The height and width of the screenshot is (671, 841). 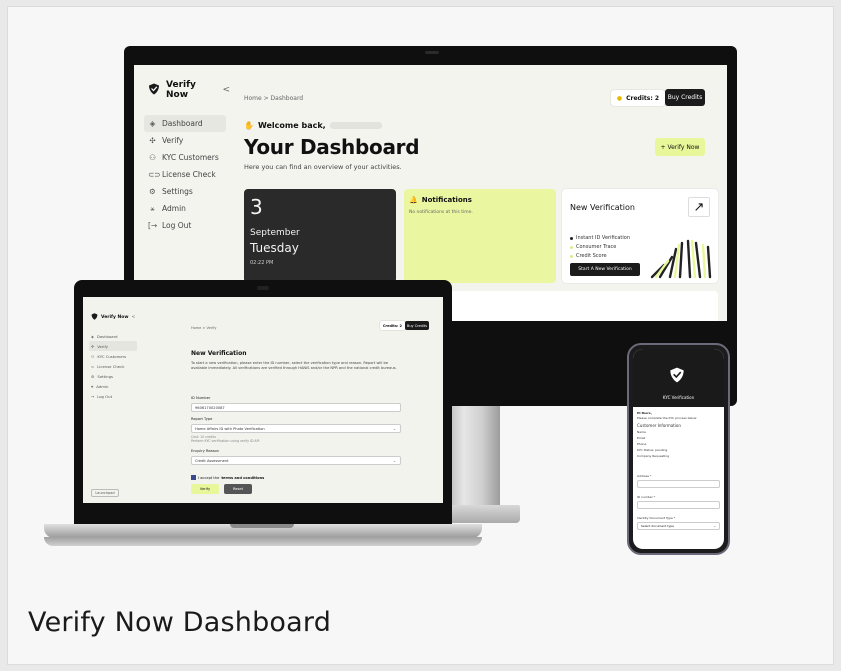 I want to click on id-number-input, so click(x=678, y=505).